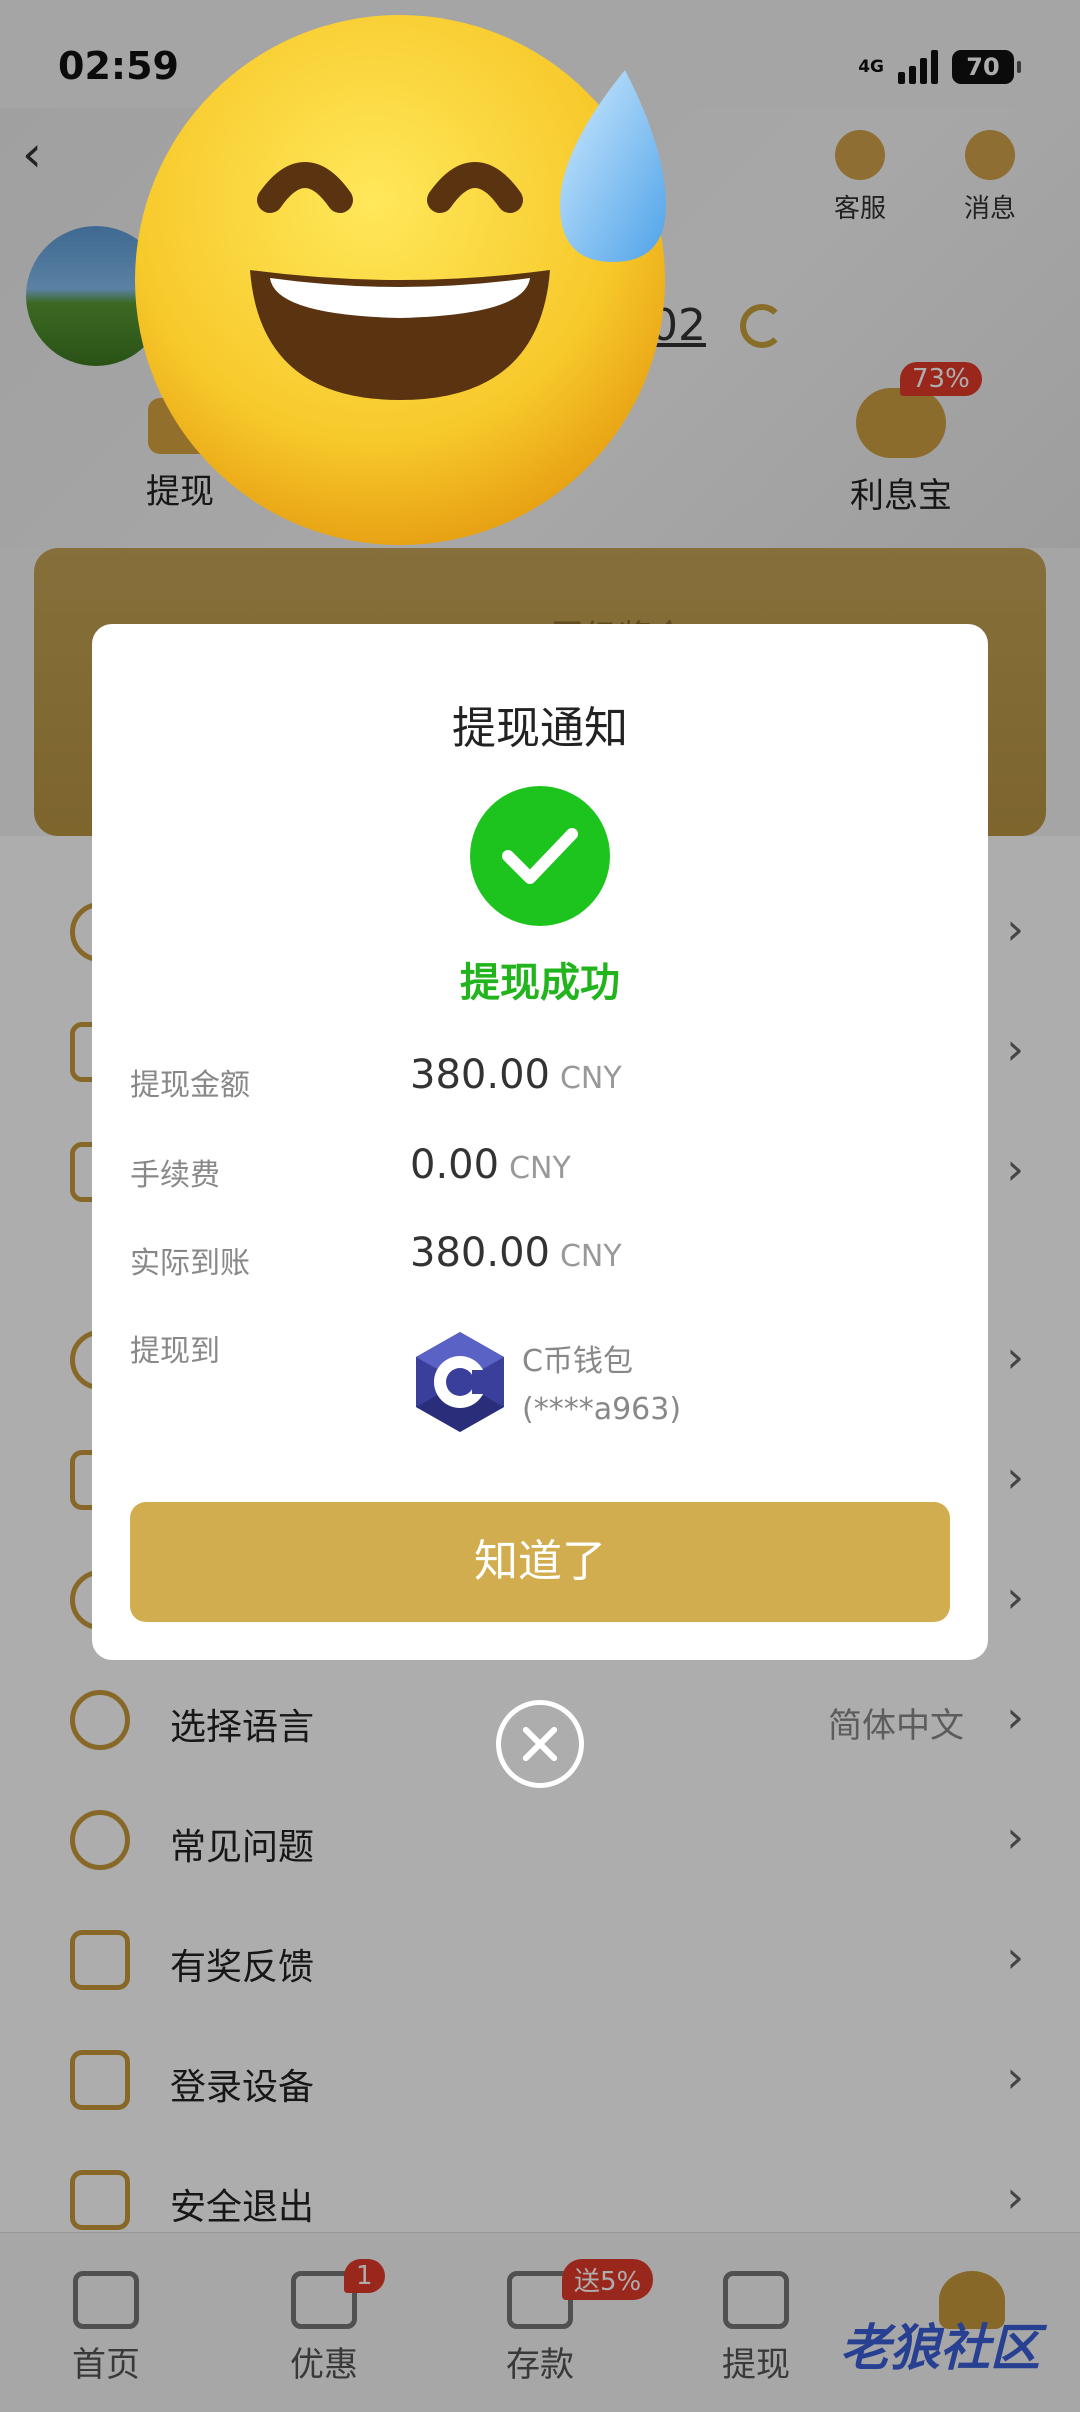 This screenshot has height=2412, width=1080. What do you see at coordinates (190, 1263) in the screenshot?
I see `received-label: 实际到账` at bounding box center [190, 1263].